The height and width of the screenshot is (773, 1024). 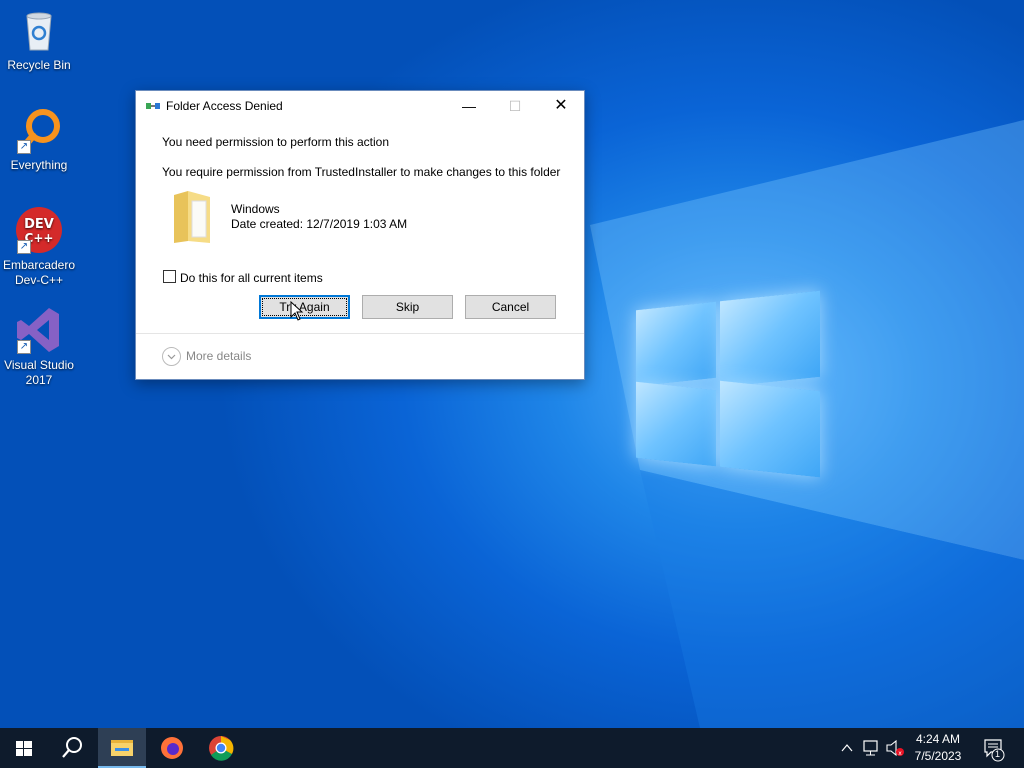 I want to click on desktop-icon-everything: ↗ Everything, so click(x=39, y=139).